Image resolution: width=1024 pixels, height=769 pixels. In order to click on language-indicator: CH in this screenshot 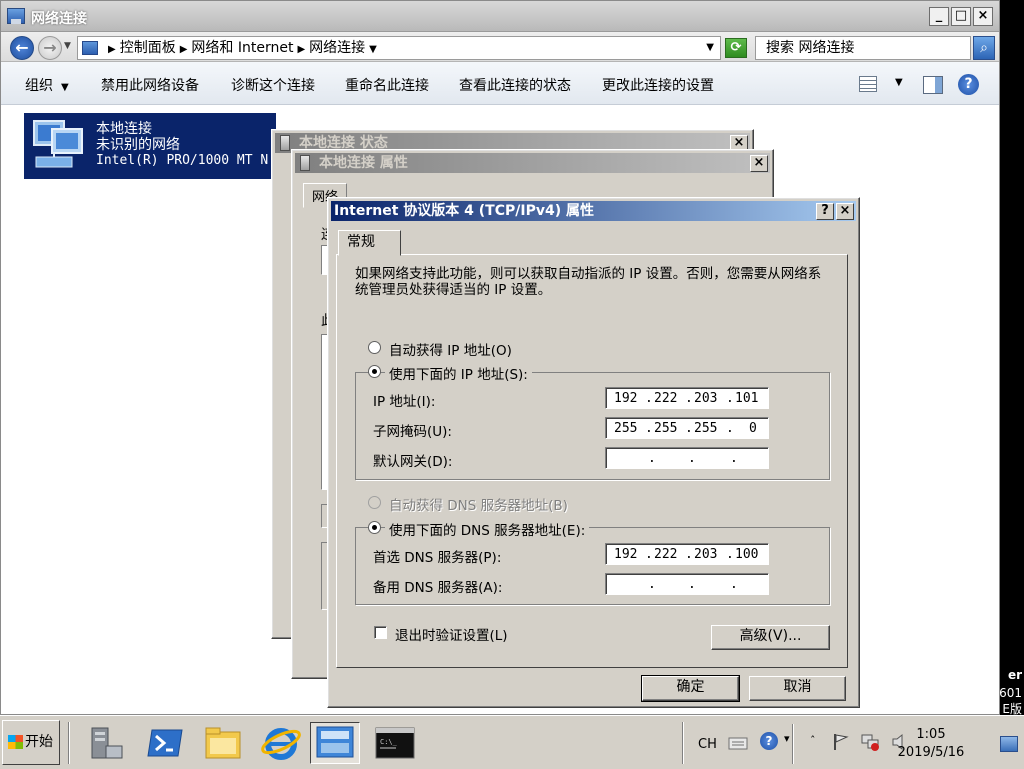, I will do `click(707, 744)`.